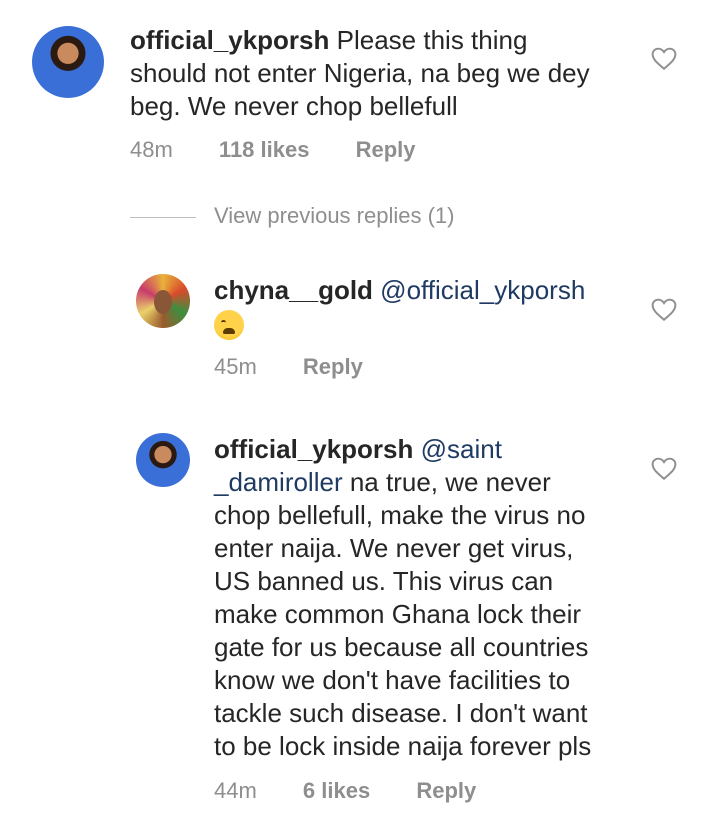  Describe the element at coordinates (235, 790) in the screenshot. I see `timestamp: 44m` at that location.